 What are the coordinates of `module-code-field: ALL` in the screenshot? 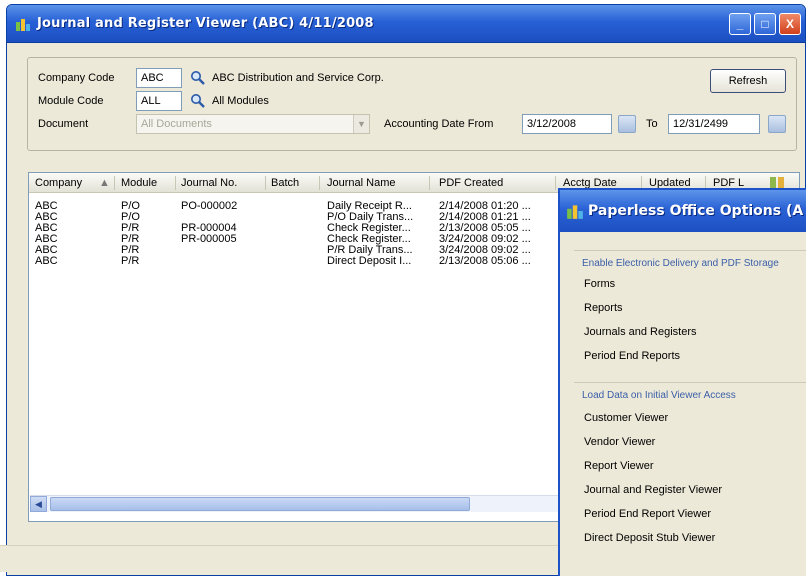 It's located at (159, 101).